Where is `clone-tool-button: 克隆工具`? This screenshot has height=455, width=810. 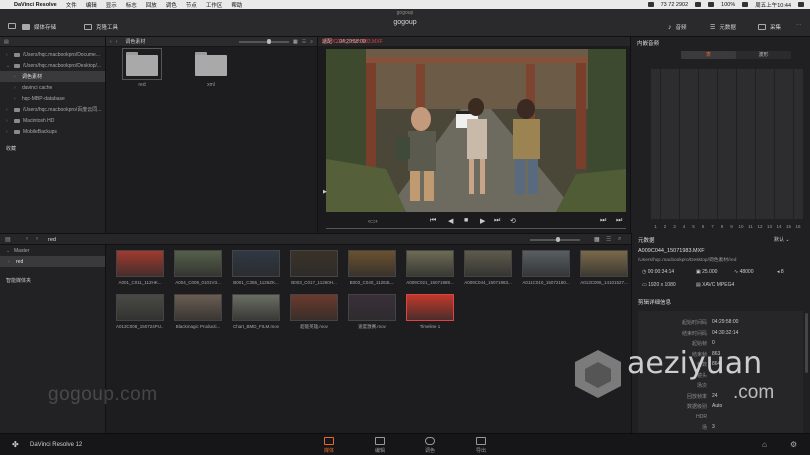 clone-tool-button: 克隆工具 is located at coordinates (101, 27).